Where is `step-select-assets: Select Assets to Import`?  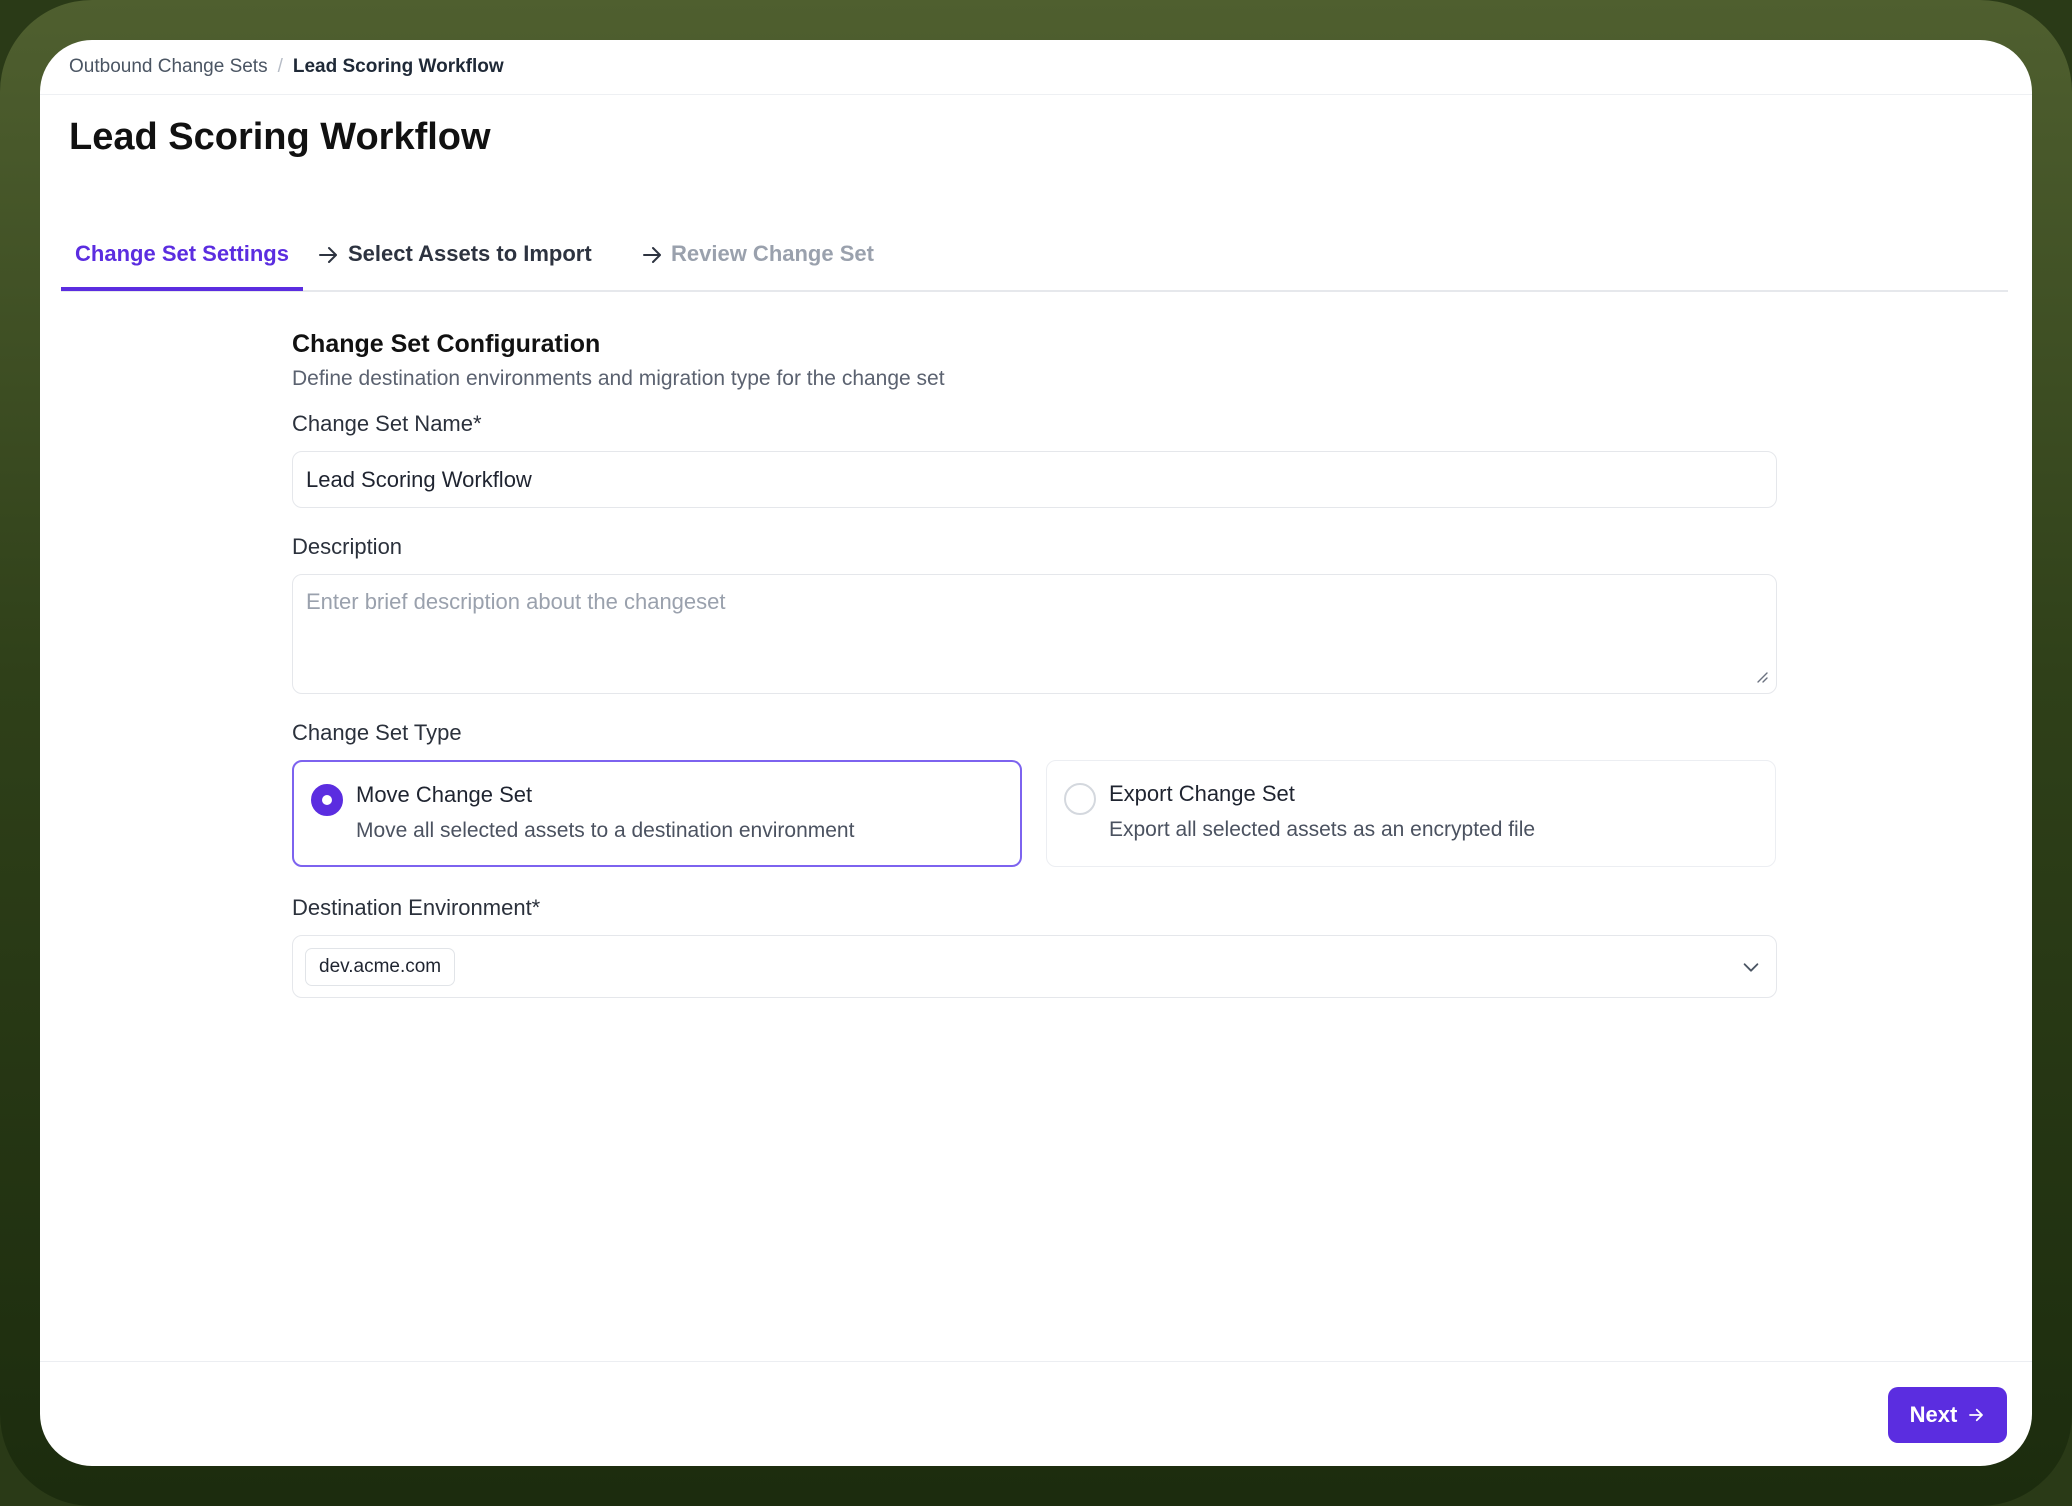
step-select-assets: Select Assets to Import is located at coordinates (470, 257).